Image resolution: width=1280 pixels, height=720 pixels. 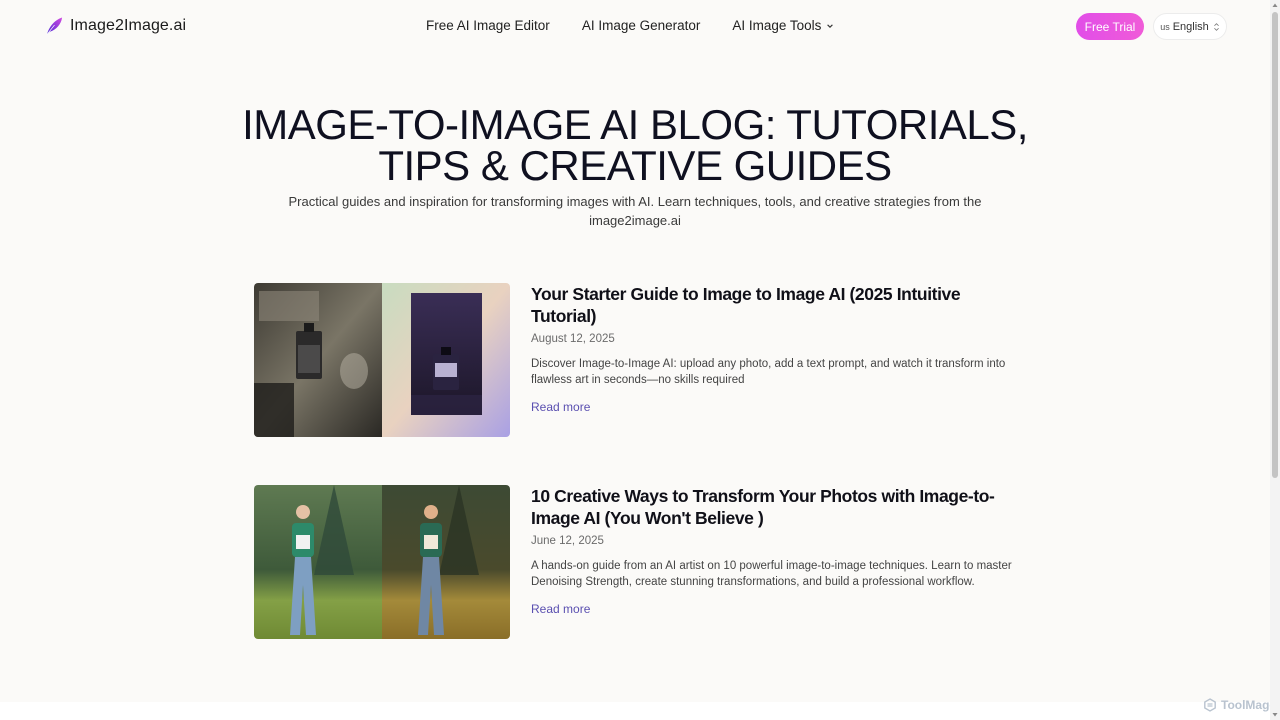 What do you see at coordinates (573, 339) in the screenshot?
I see `post-date: August 12, 2025` at bounding box center [573, 339].